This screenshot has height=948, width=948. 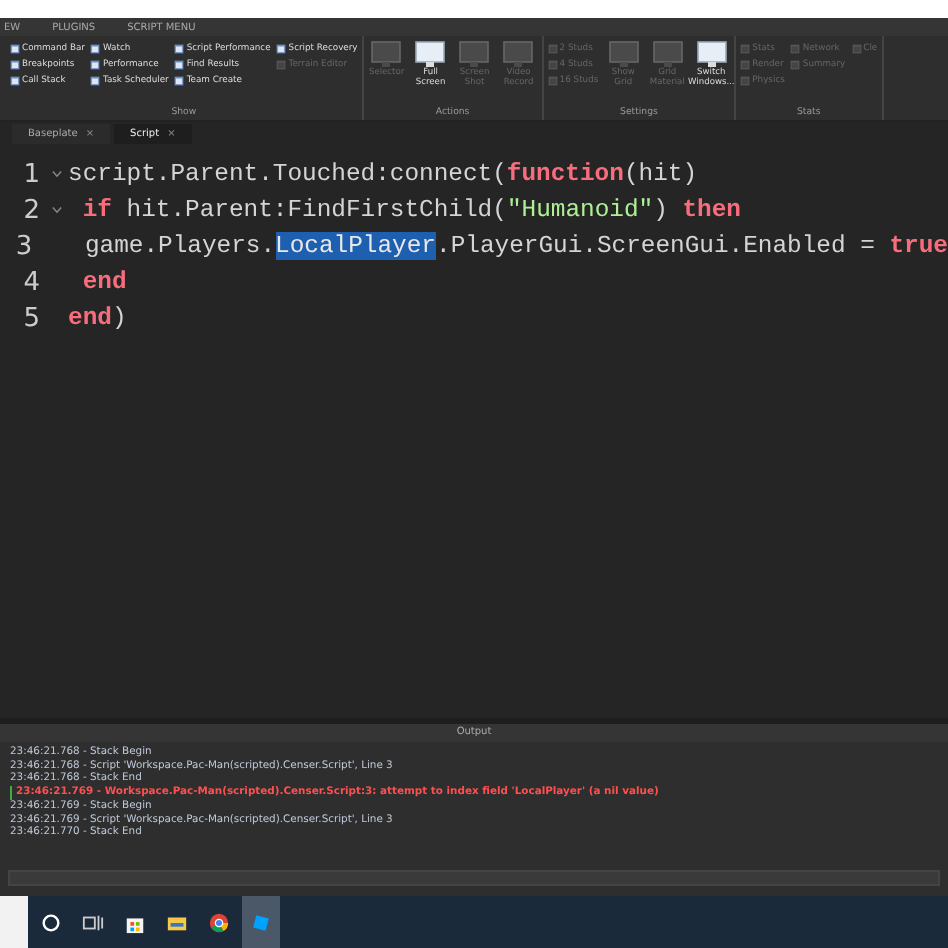 I want to click on circle-icon, so click(x=51, y=922).